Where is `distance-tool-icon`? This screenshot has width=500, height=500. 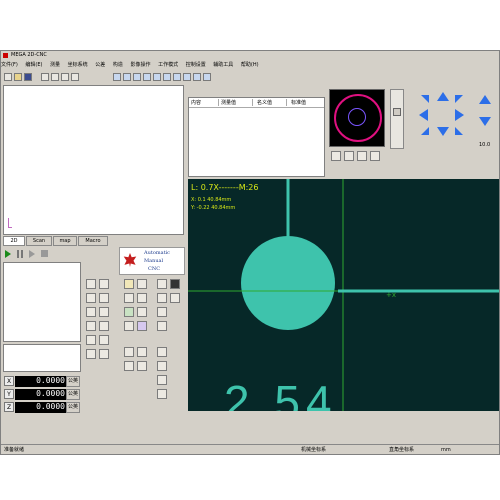
distance-tool-icon is located at coordinates (104, 340).